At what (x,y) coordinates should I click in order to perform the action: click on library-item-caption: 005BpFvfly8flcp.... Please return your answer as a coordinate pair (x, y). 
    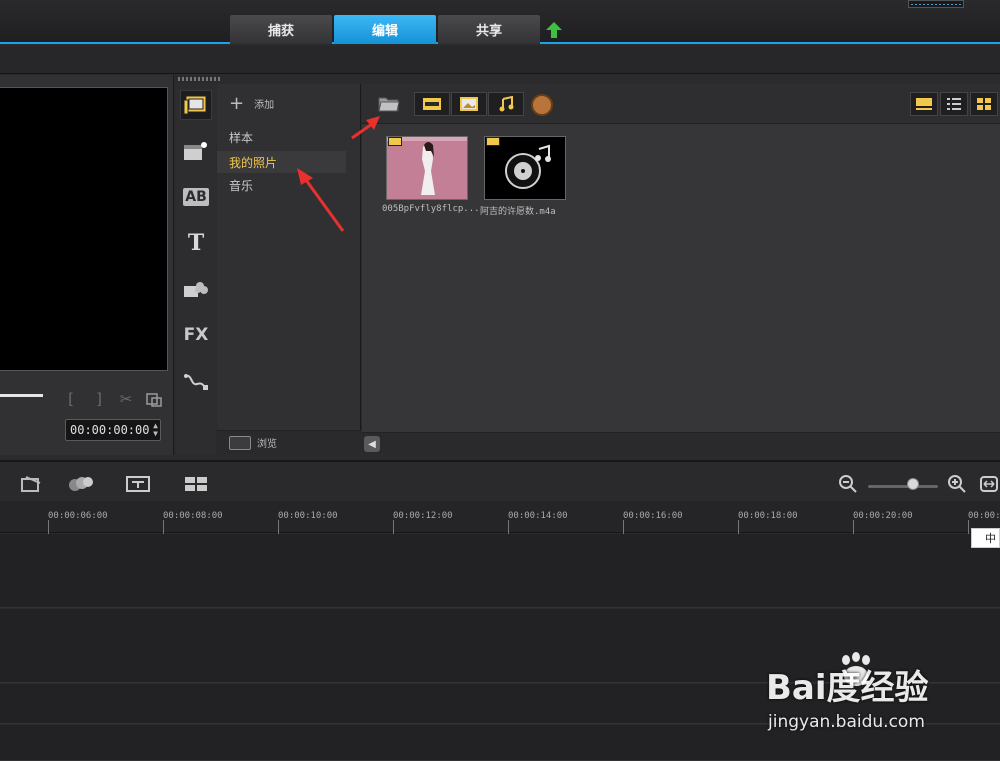
    Looking at the image, I should click on (431, 209).